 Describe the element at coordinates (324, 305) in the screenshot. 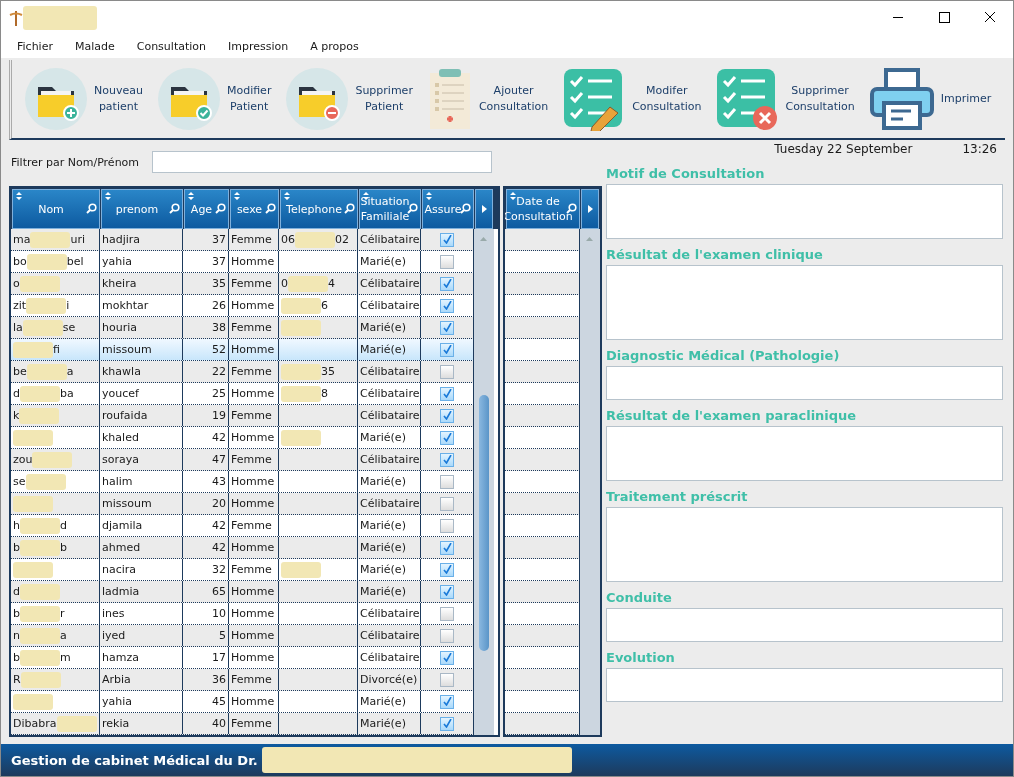

I see `cell-text: 6` at that location.